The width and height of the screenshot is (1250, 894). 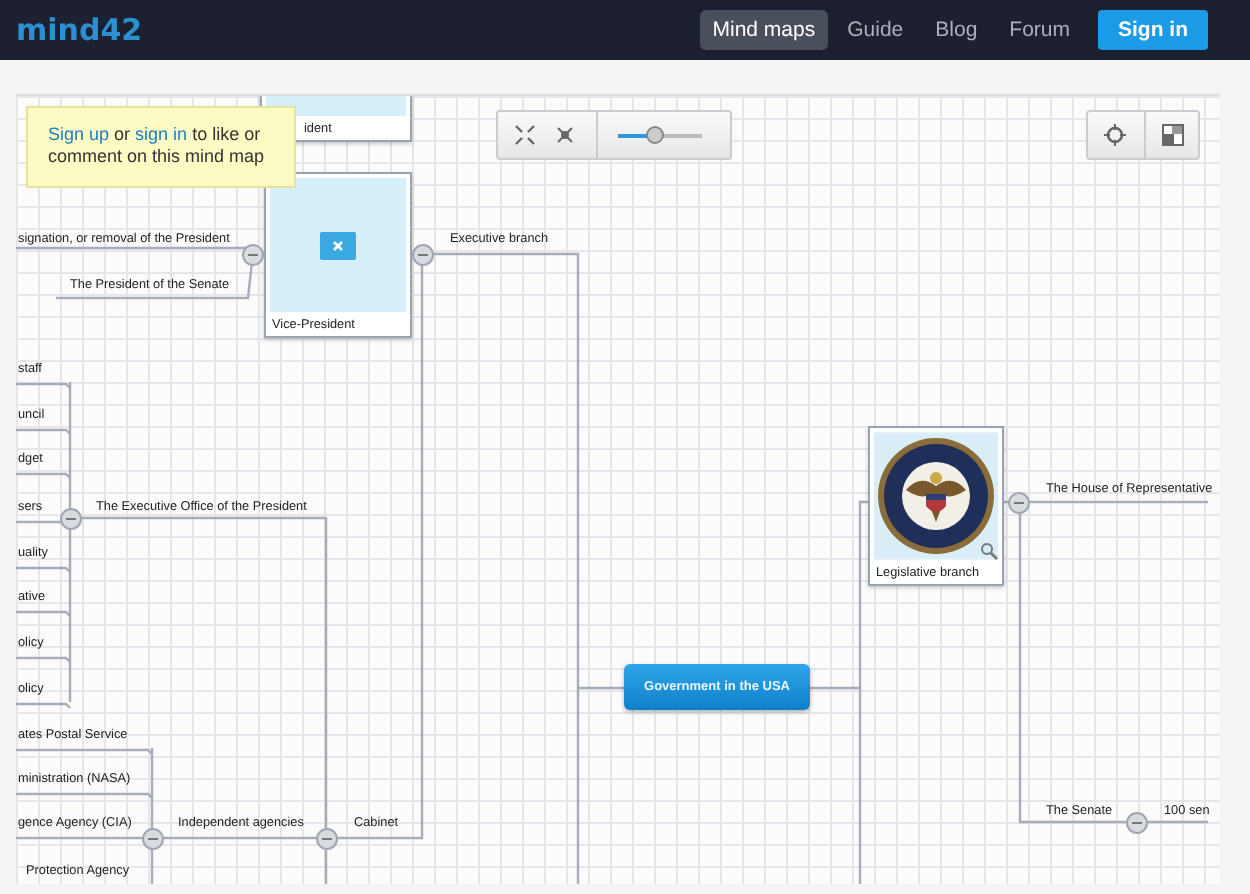 What do you see at coordinates (1173, 135) in the screenshot?
I see `overview-icon` at bounding box center [1173, 135].